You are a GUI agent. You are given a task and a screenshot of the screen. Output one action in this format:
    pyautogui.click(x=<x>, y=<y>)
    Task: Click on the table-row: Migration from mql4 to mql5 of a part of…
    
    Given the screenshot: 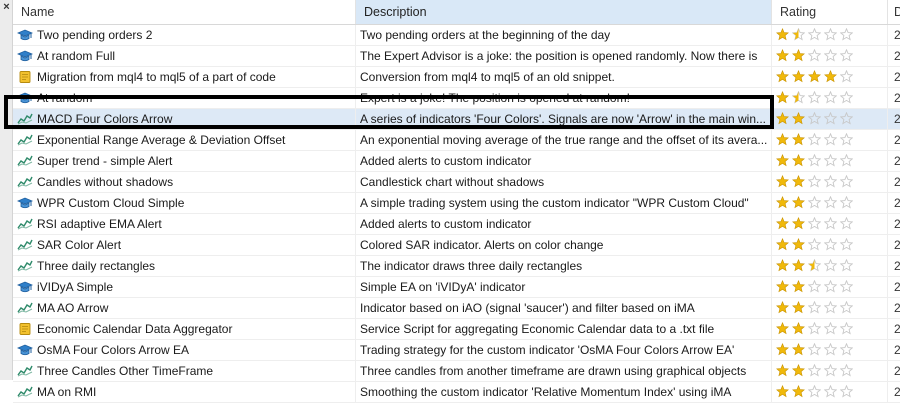 What is the action you would take?
    pyautogui.click(x=456, y=77)
    